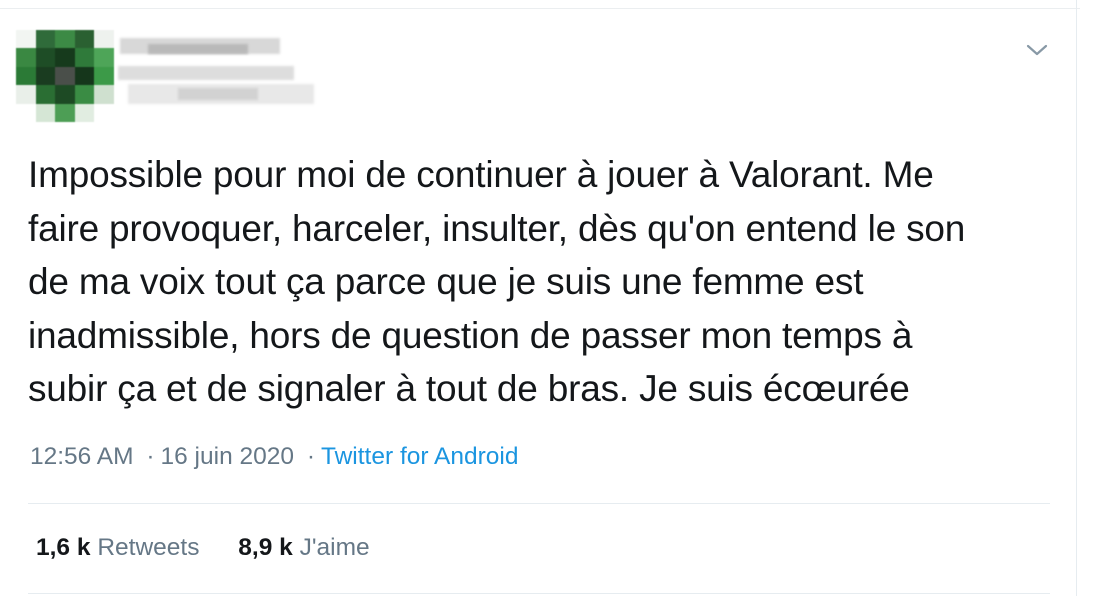 Image resolution: width=1094 pixels, height=596 pixels. Describe the element at coordinates (82, 456) in the screenshot. I see `tweet-time: 12:56 AM` at that location.